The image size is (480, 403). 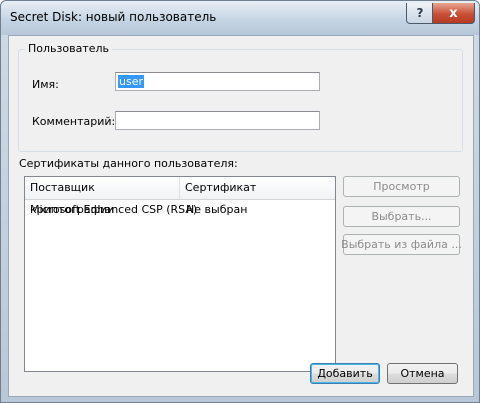 What do you see at coordinates (401, 186) in the screenshot?
I see `view-button: Просмотр` at bounding box center [401, 186].